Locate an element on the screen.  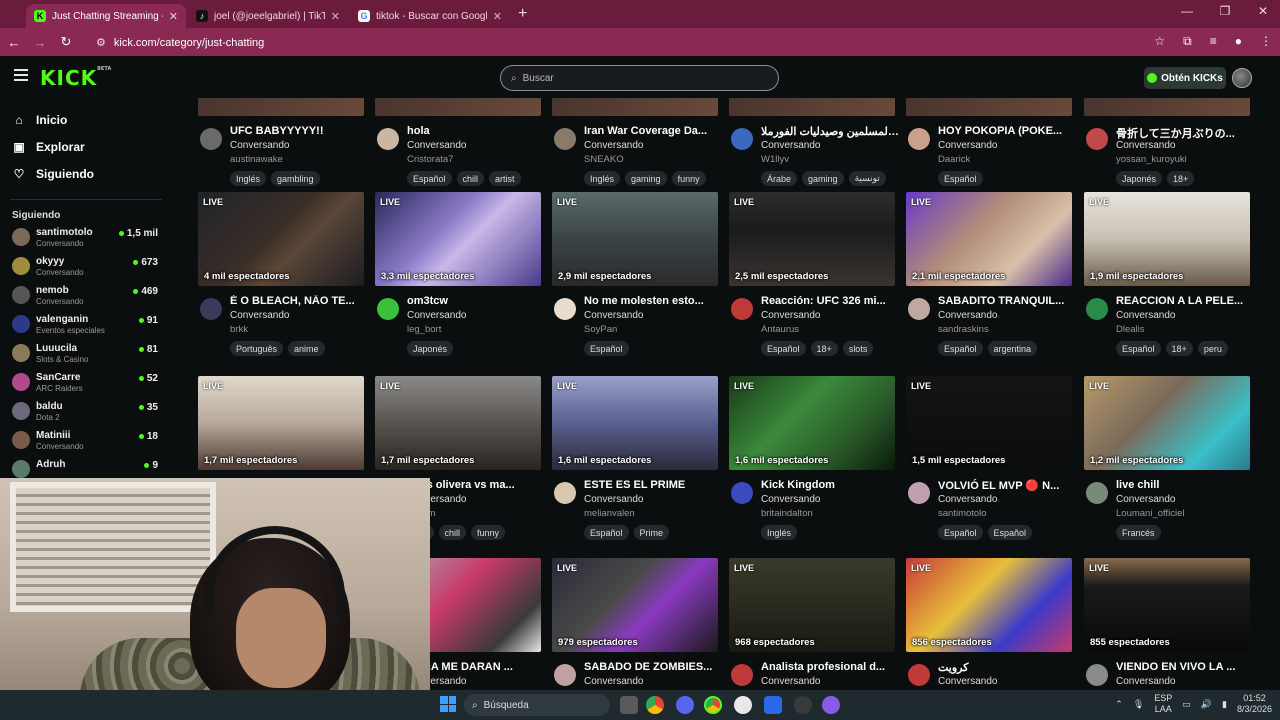
taskbar-search: ⌕ Búsqueda is located at coordinates (537, 705).